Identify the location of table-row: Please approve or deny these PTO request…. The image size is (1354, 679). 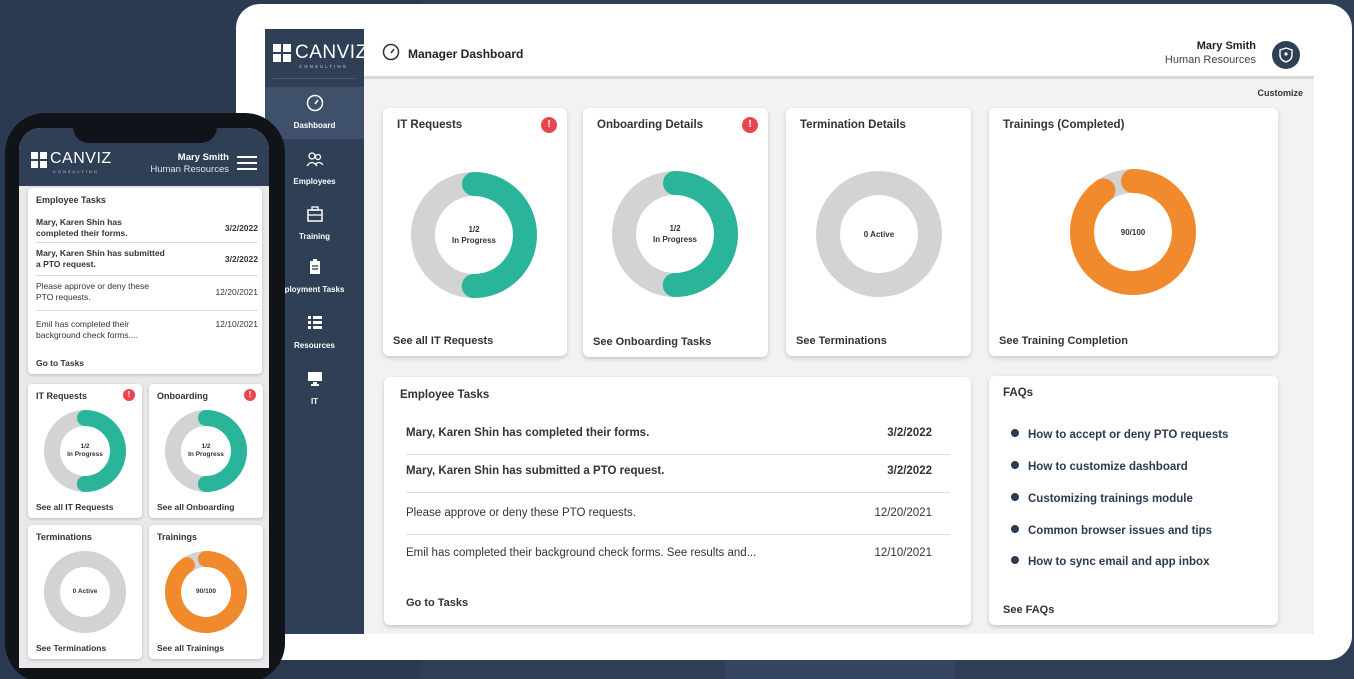
(678, 515).